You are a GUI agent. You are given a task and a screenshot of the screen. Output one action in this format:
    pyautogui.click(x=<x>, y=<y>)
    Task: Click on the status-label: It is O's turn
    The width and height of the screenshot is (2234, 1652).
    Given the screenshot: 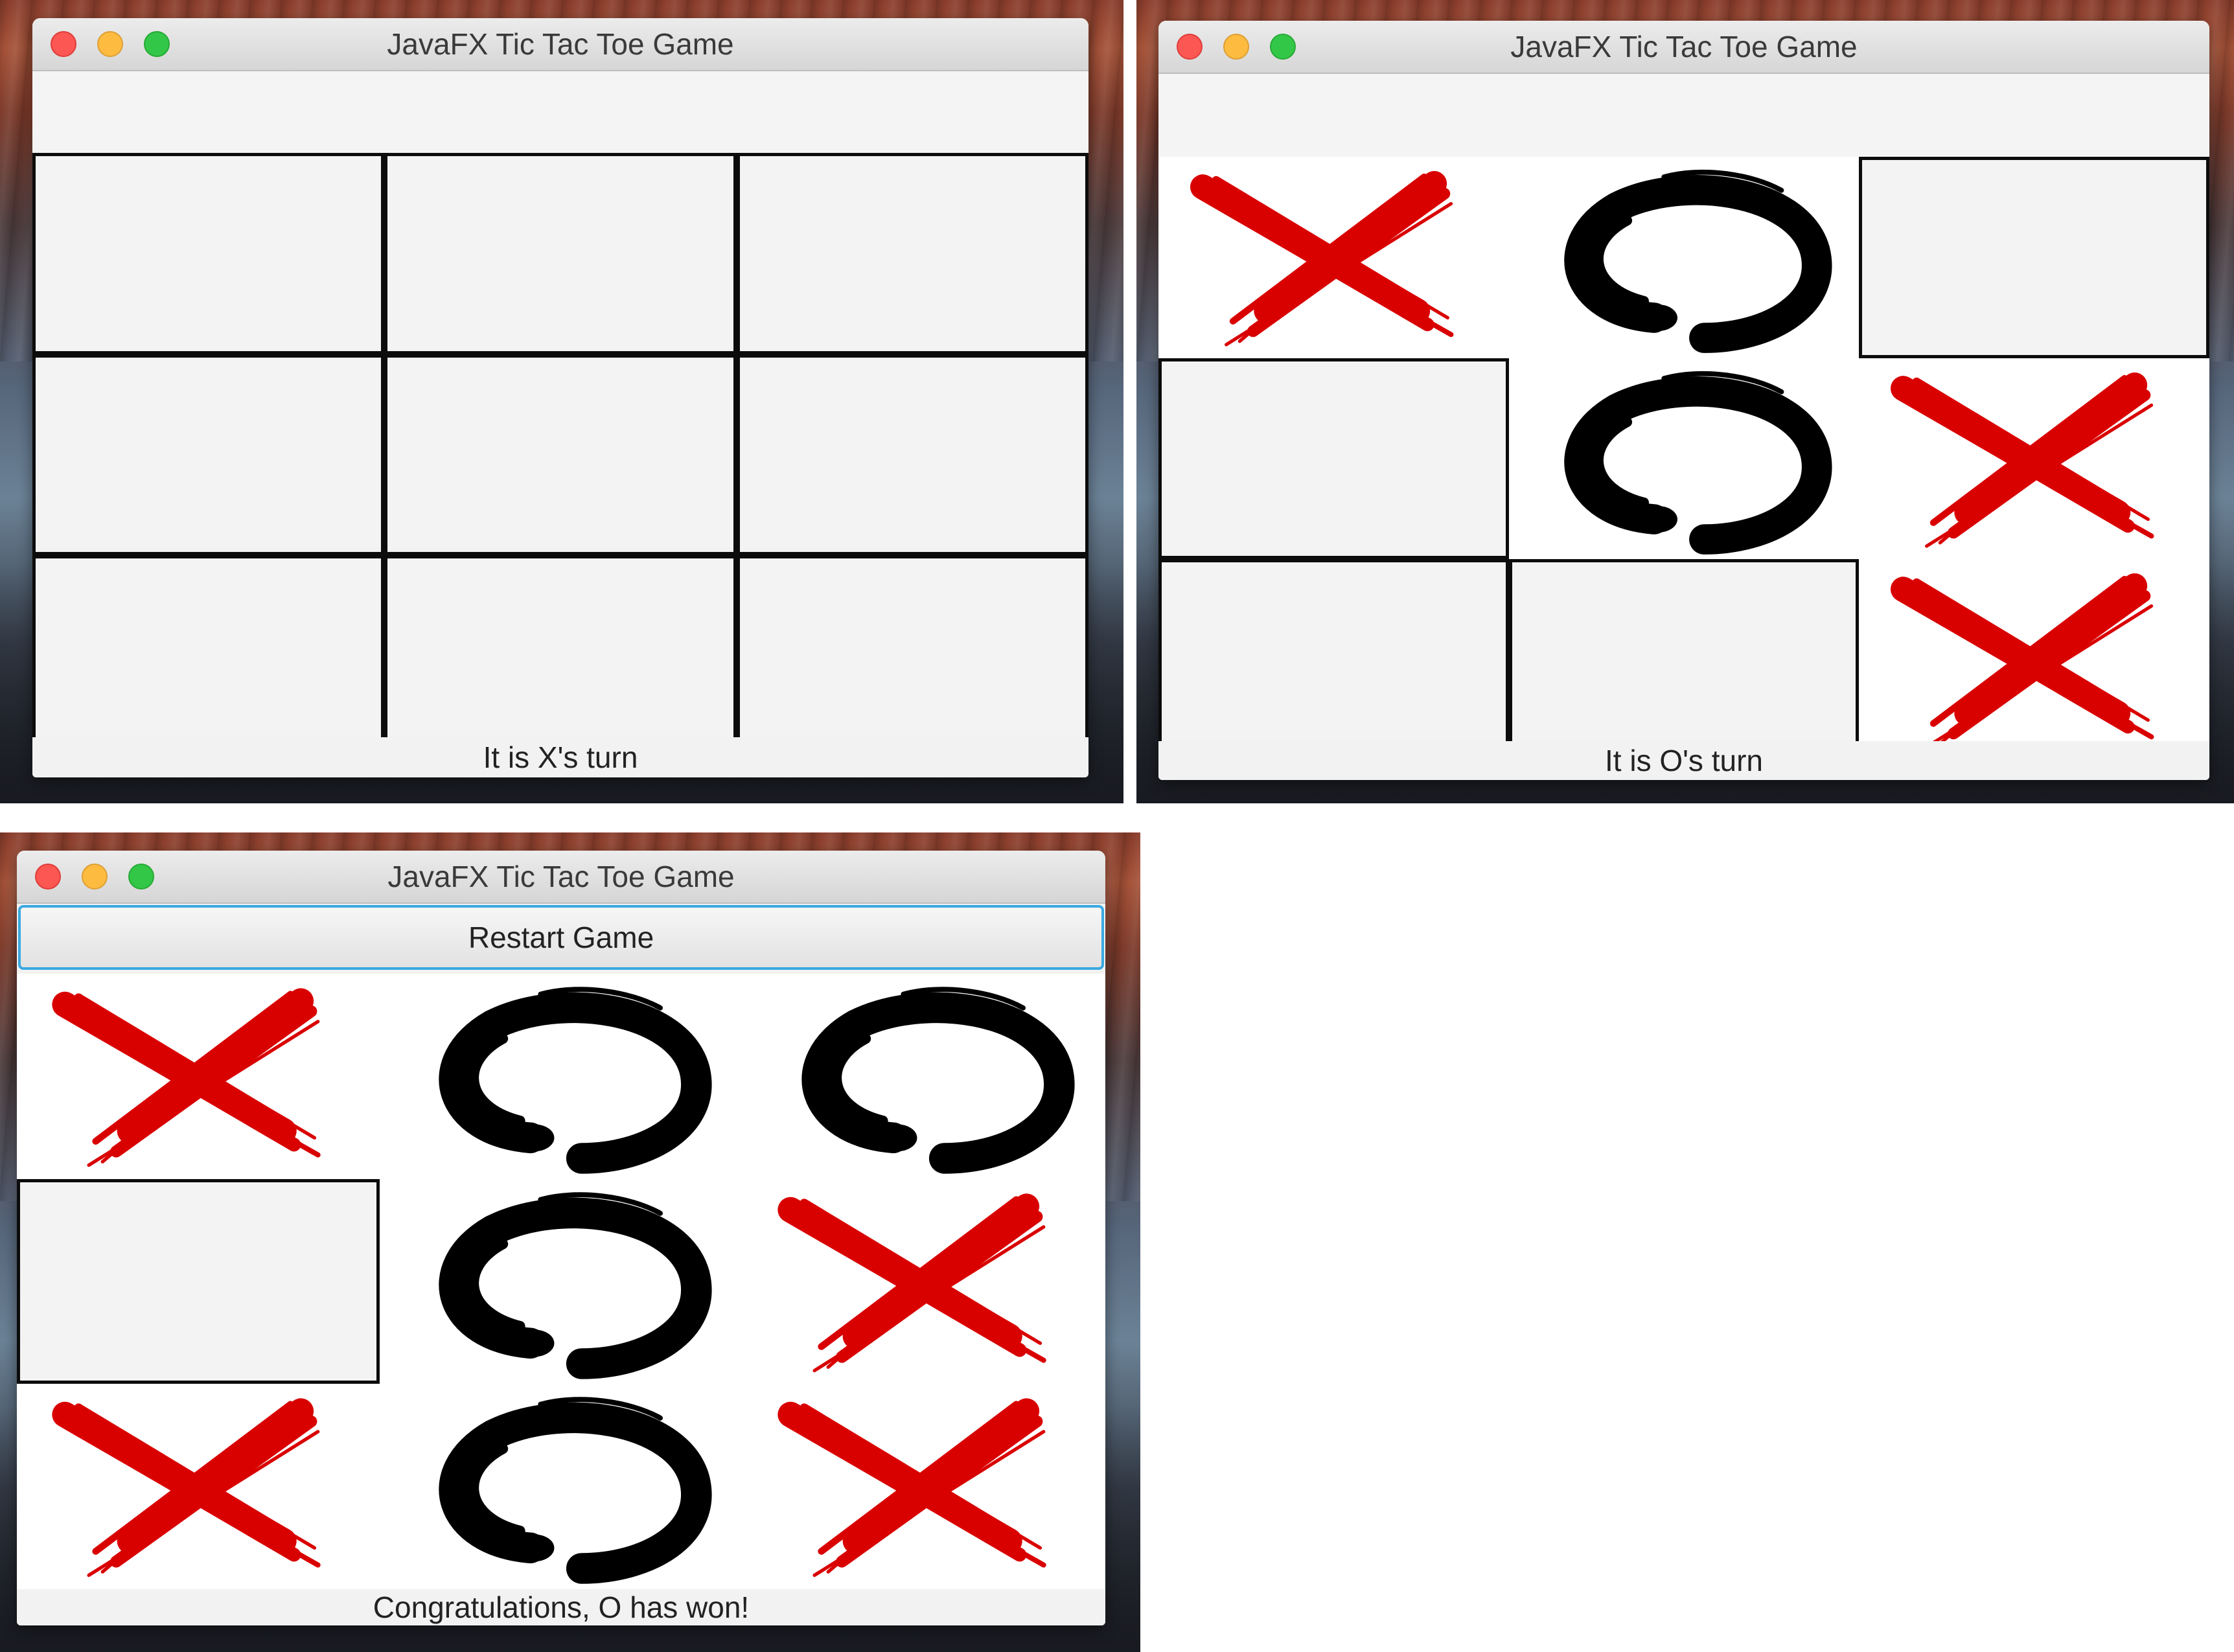 What is the action you would take?
    pyautogui.click(x=1683, y=760)
    